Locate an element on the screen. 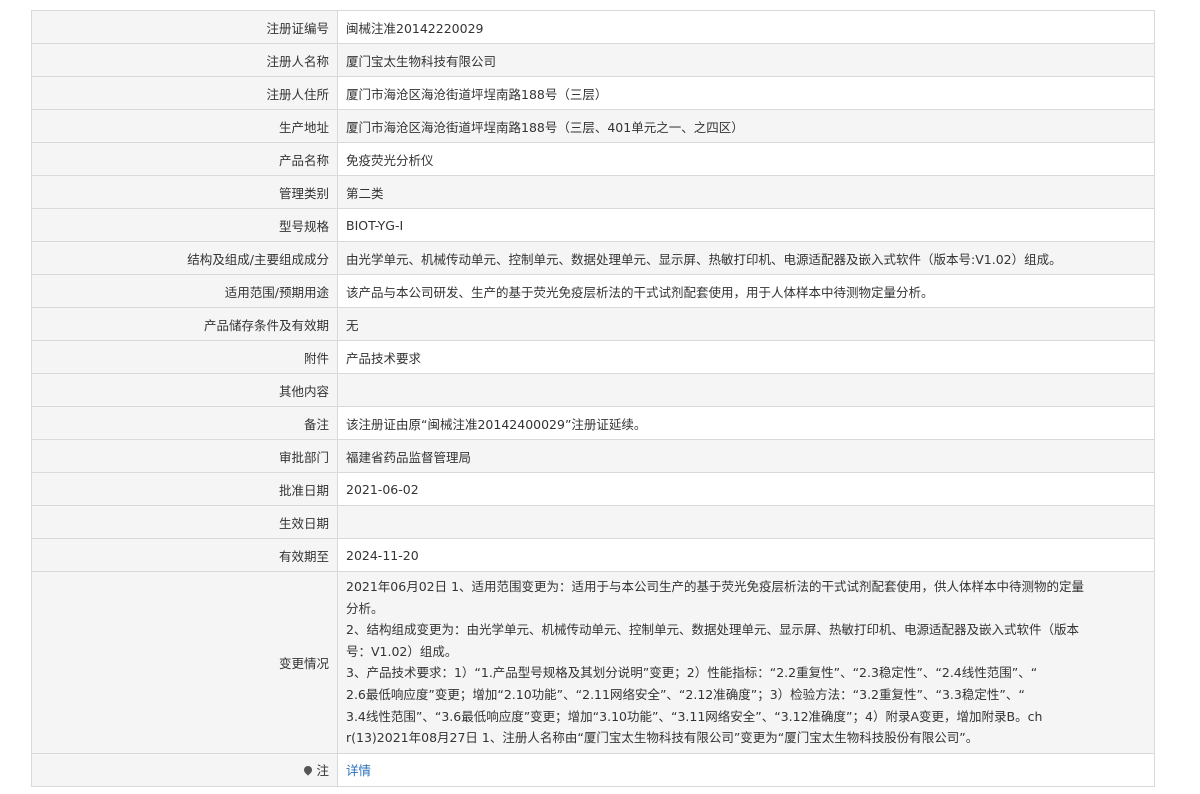 The width and height of the screenshot is (1200, 794). note-label-cell: 注 is located at coordinates (184, 769).